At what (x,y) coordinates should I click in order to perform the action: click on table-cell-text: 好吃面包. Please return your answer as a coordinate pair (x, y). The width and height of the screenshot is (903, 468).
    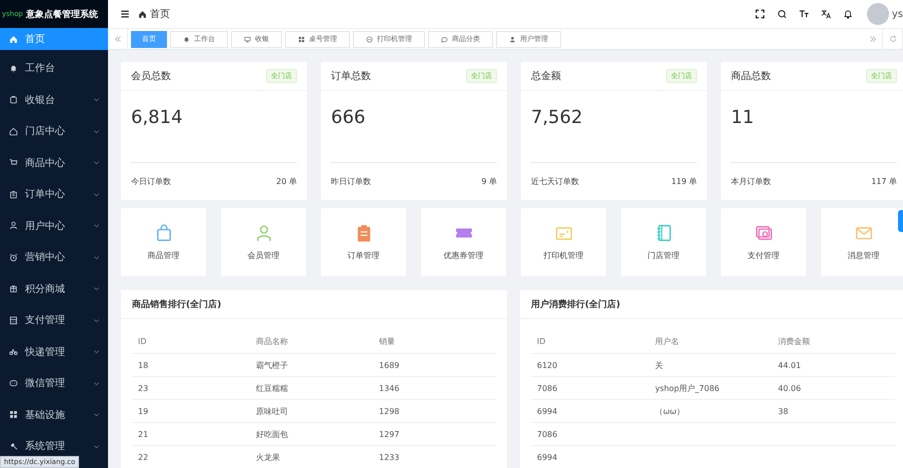
    Looking at the image, I should click on (272, 434).